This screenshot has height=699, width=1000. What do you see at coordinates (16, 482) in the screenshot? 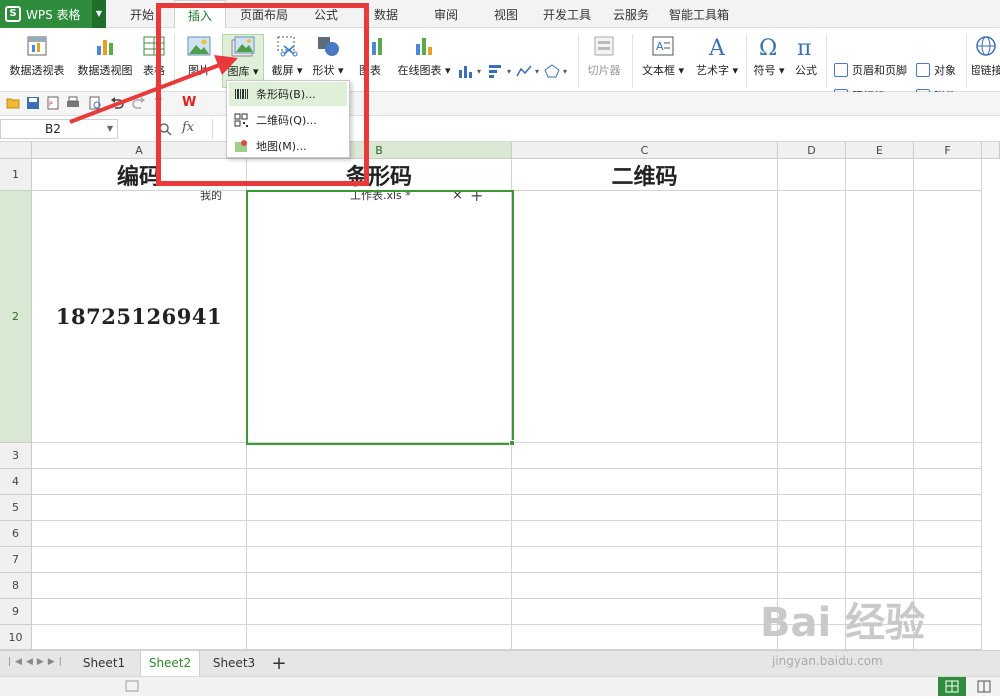
I see `row-header-4: 4` at bounding box center [16, 482].